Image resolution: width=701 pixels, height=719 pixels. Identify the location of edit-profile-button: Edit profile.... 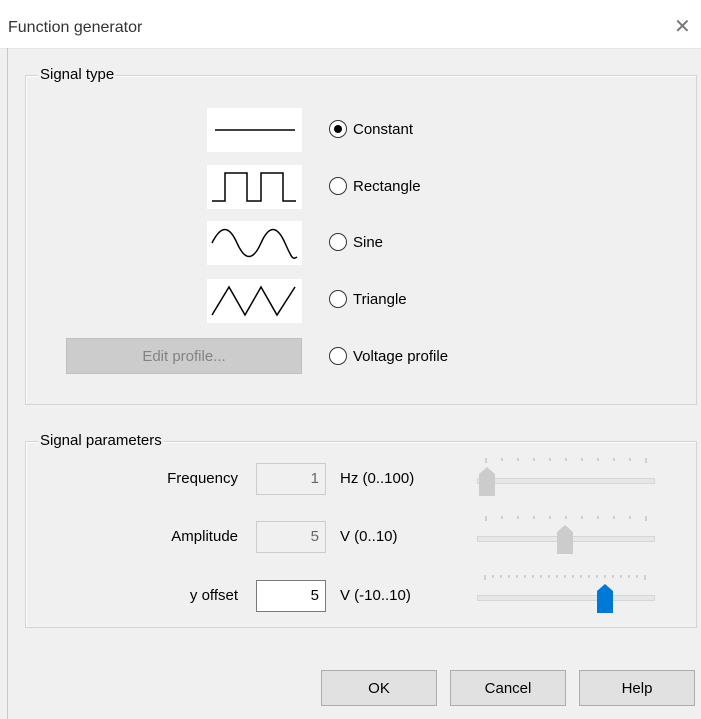
(184, 356).